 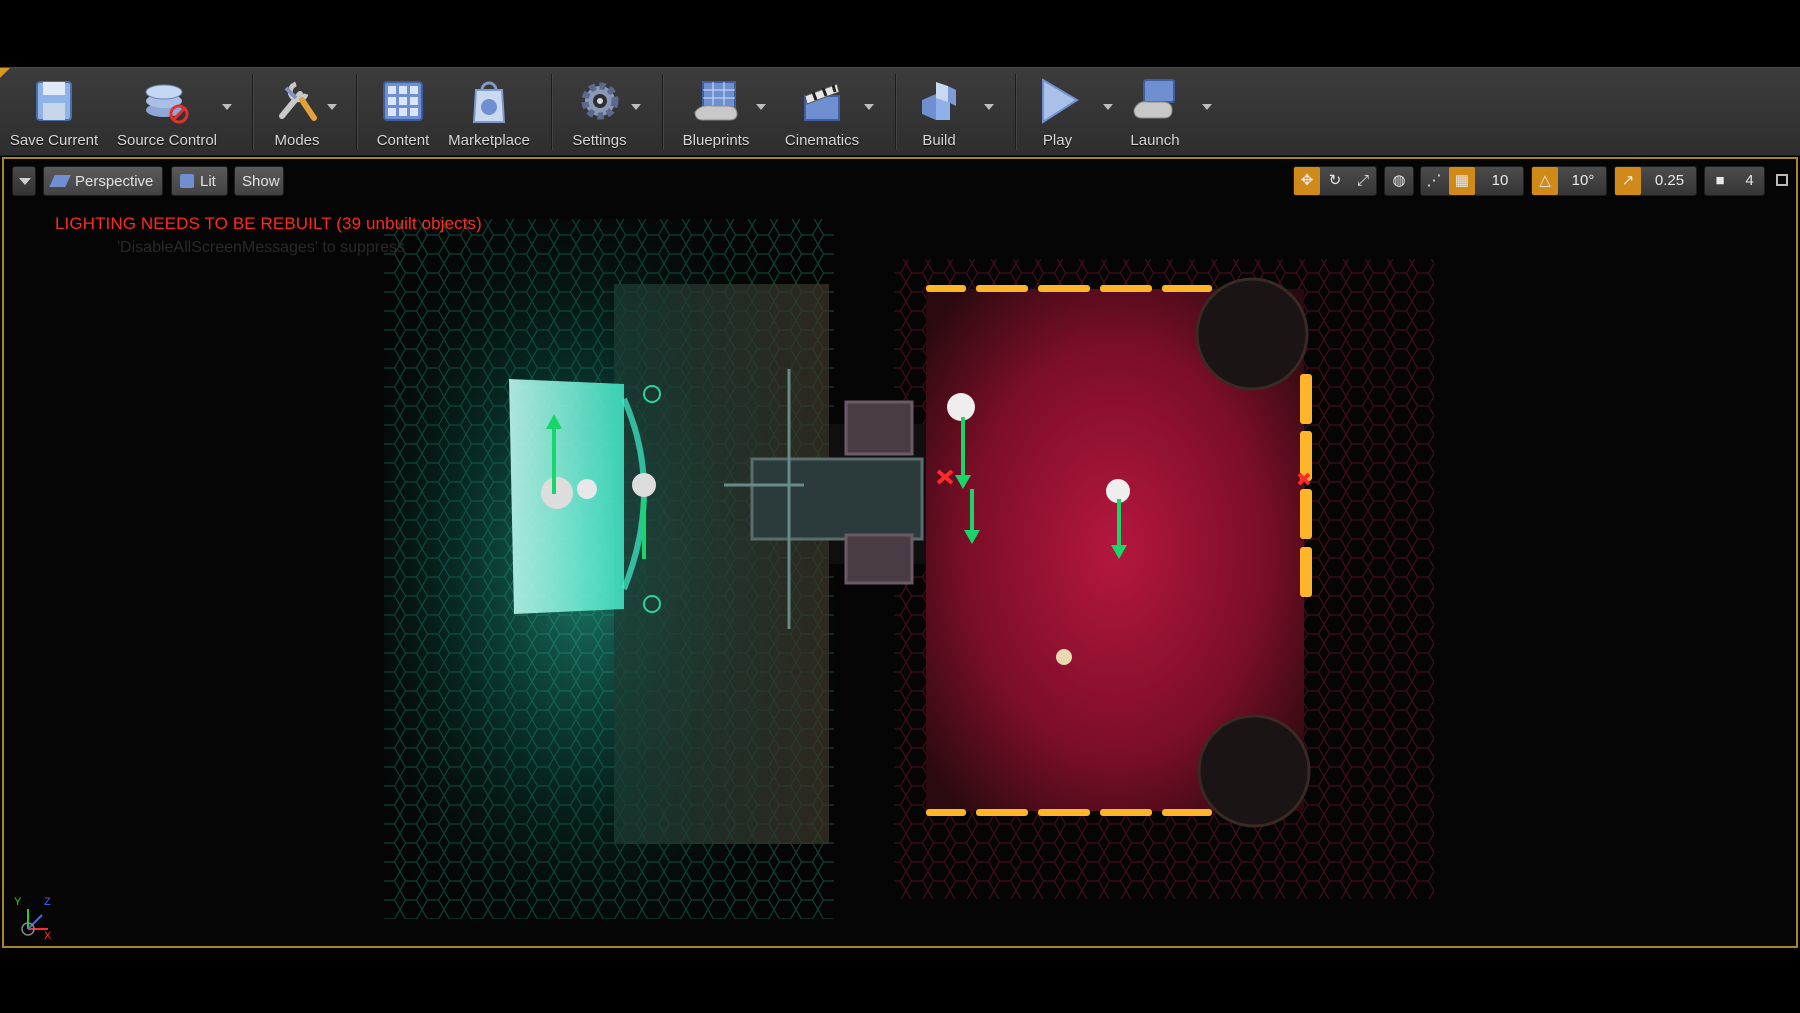 I want to click on rotation-snap-toggle: △, so click(x=1545, y=181).